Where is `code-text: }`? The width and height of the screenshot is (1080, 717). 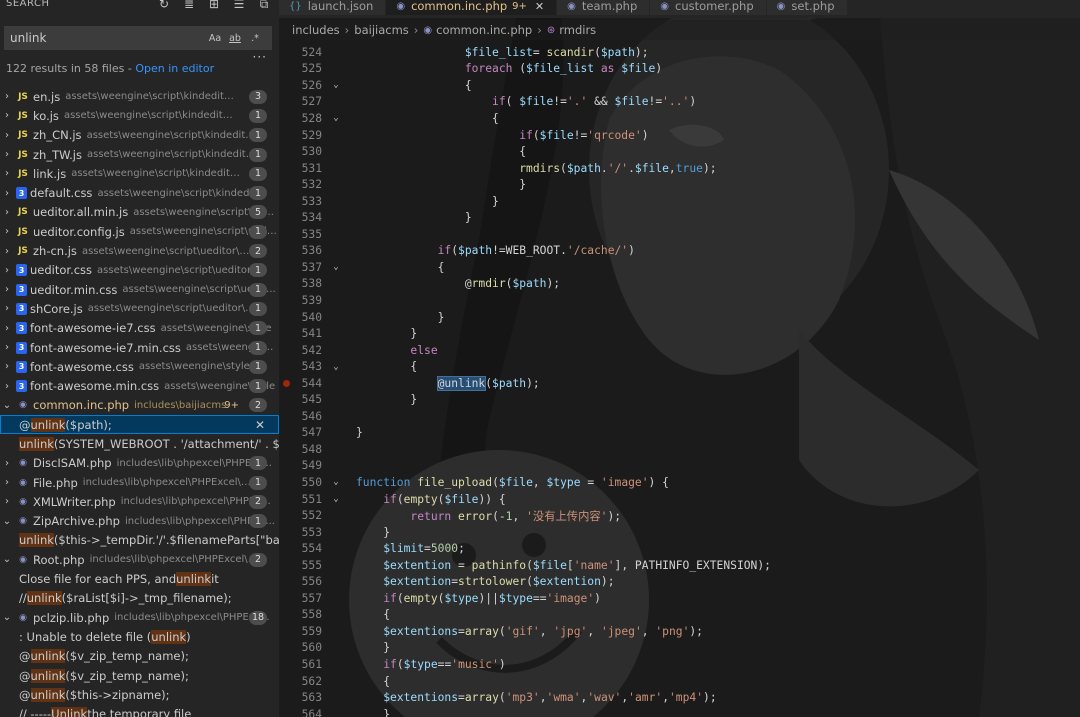 code-text: } is located at coordinates (441, 185).